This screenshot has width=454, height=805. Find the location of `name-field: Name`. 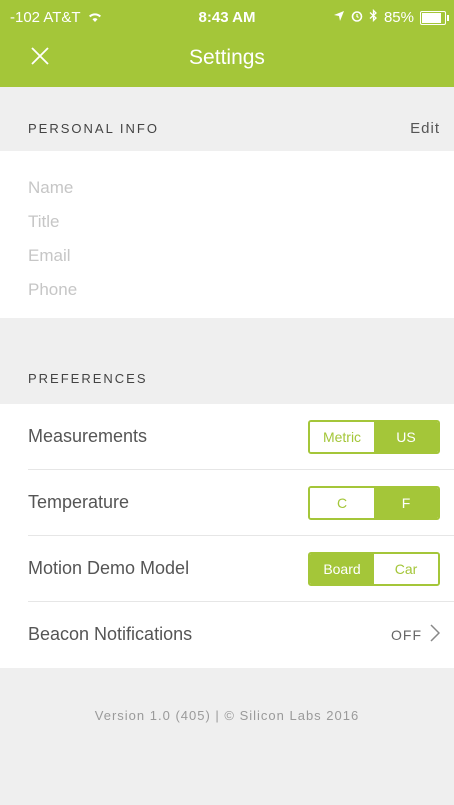

name-field: Name is located at coordinates (50, 188).